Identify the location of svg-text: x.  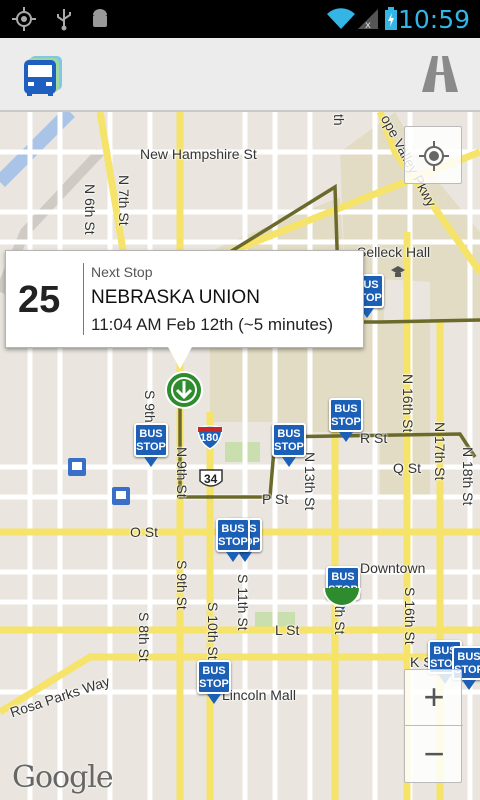
(368, 25).